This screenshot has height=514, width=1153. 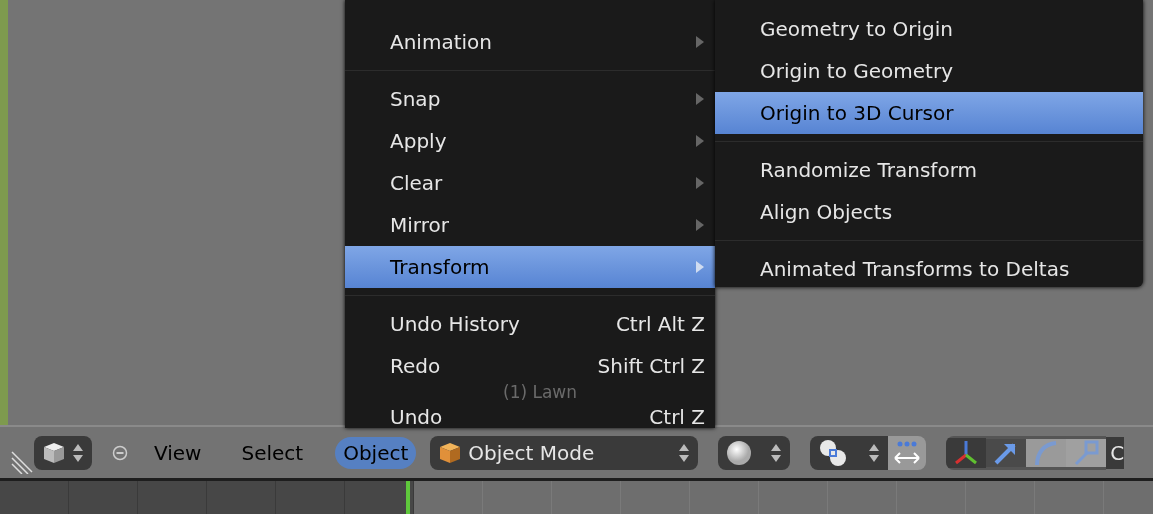 I want to click on scale-icon, so click(x=1086, y=452).